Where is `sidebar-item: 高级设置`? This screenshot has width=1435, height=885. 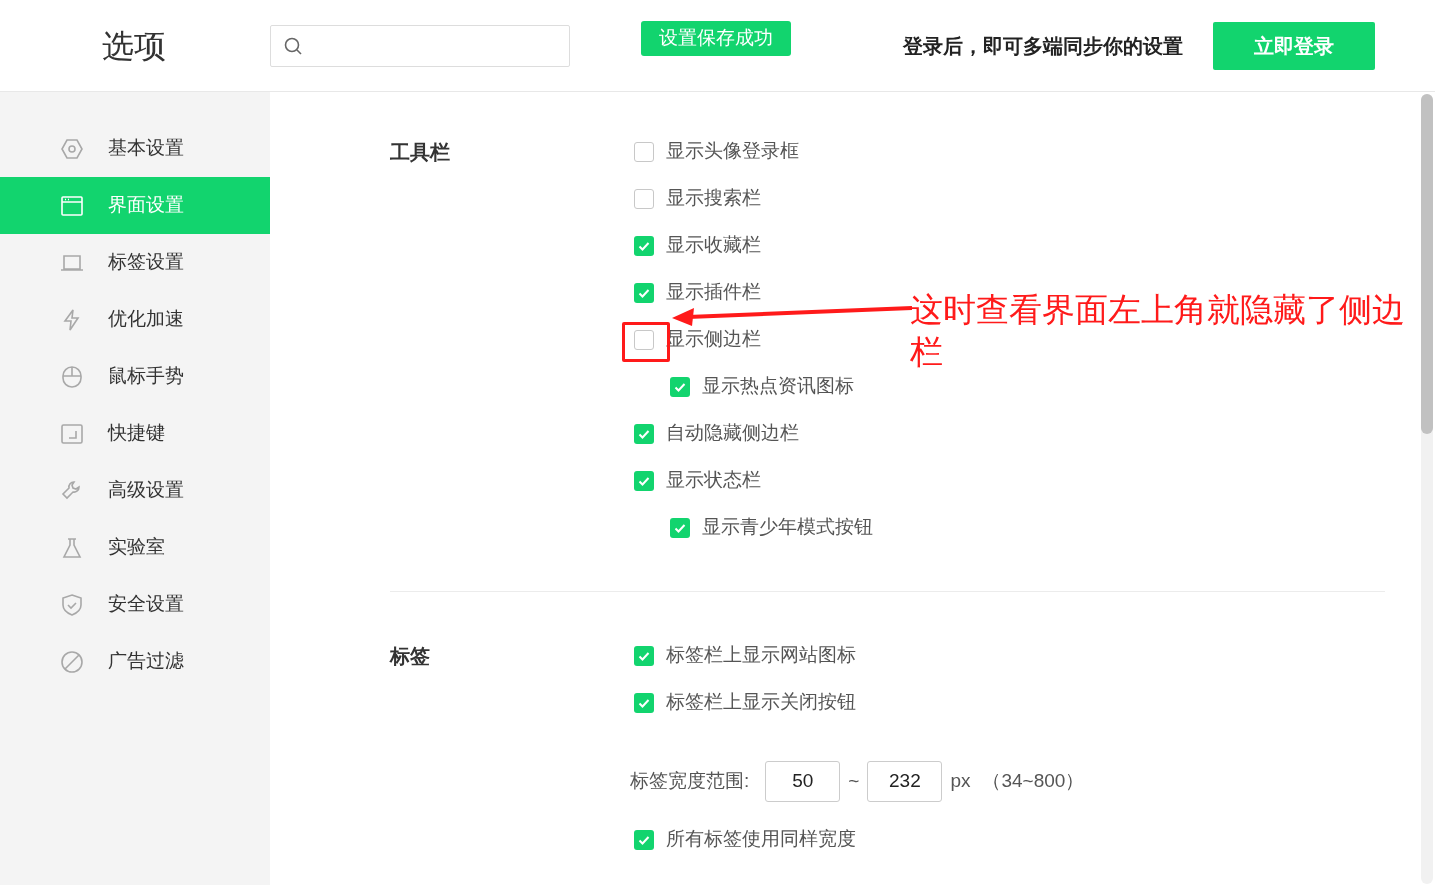
sidebar-item: 高级设置 is located at coordinates (135, 490).